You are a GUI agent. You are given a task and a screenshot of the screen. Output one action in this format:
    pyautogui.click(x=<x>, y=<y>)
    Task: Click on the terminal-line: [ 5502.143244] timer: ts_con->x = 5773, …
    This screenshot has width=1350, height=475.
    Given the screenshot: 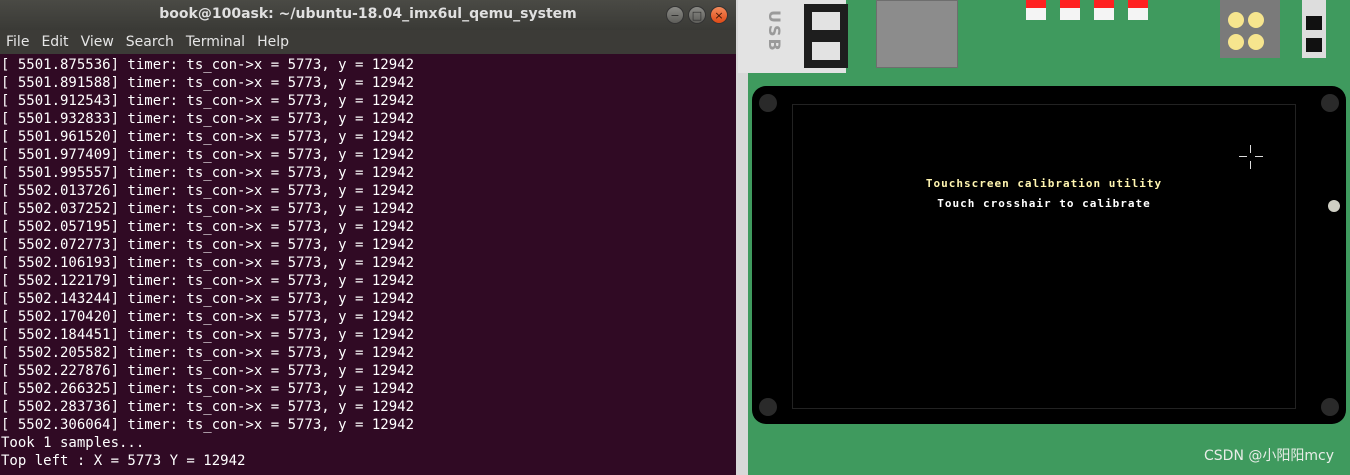 What is the action you would take?
    pyautogui.click(x=208, y=299)
    